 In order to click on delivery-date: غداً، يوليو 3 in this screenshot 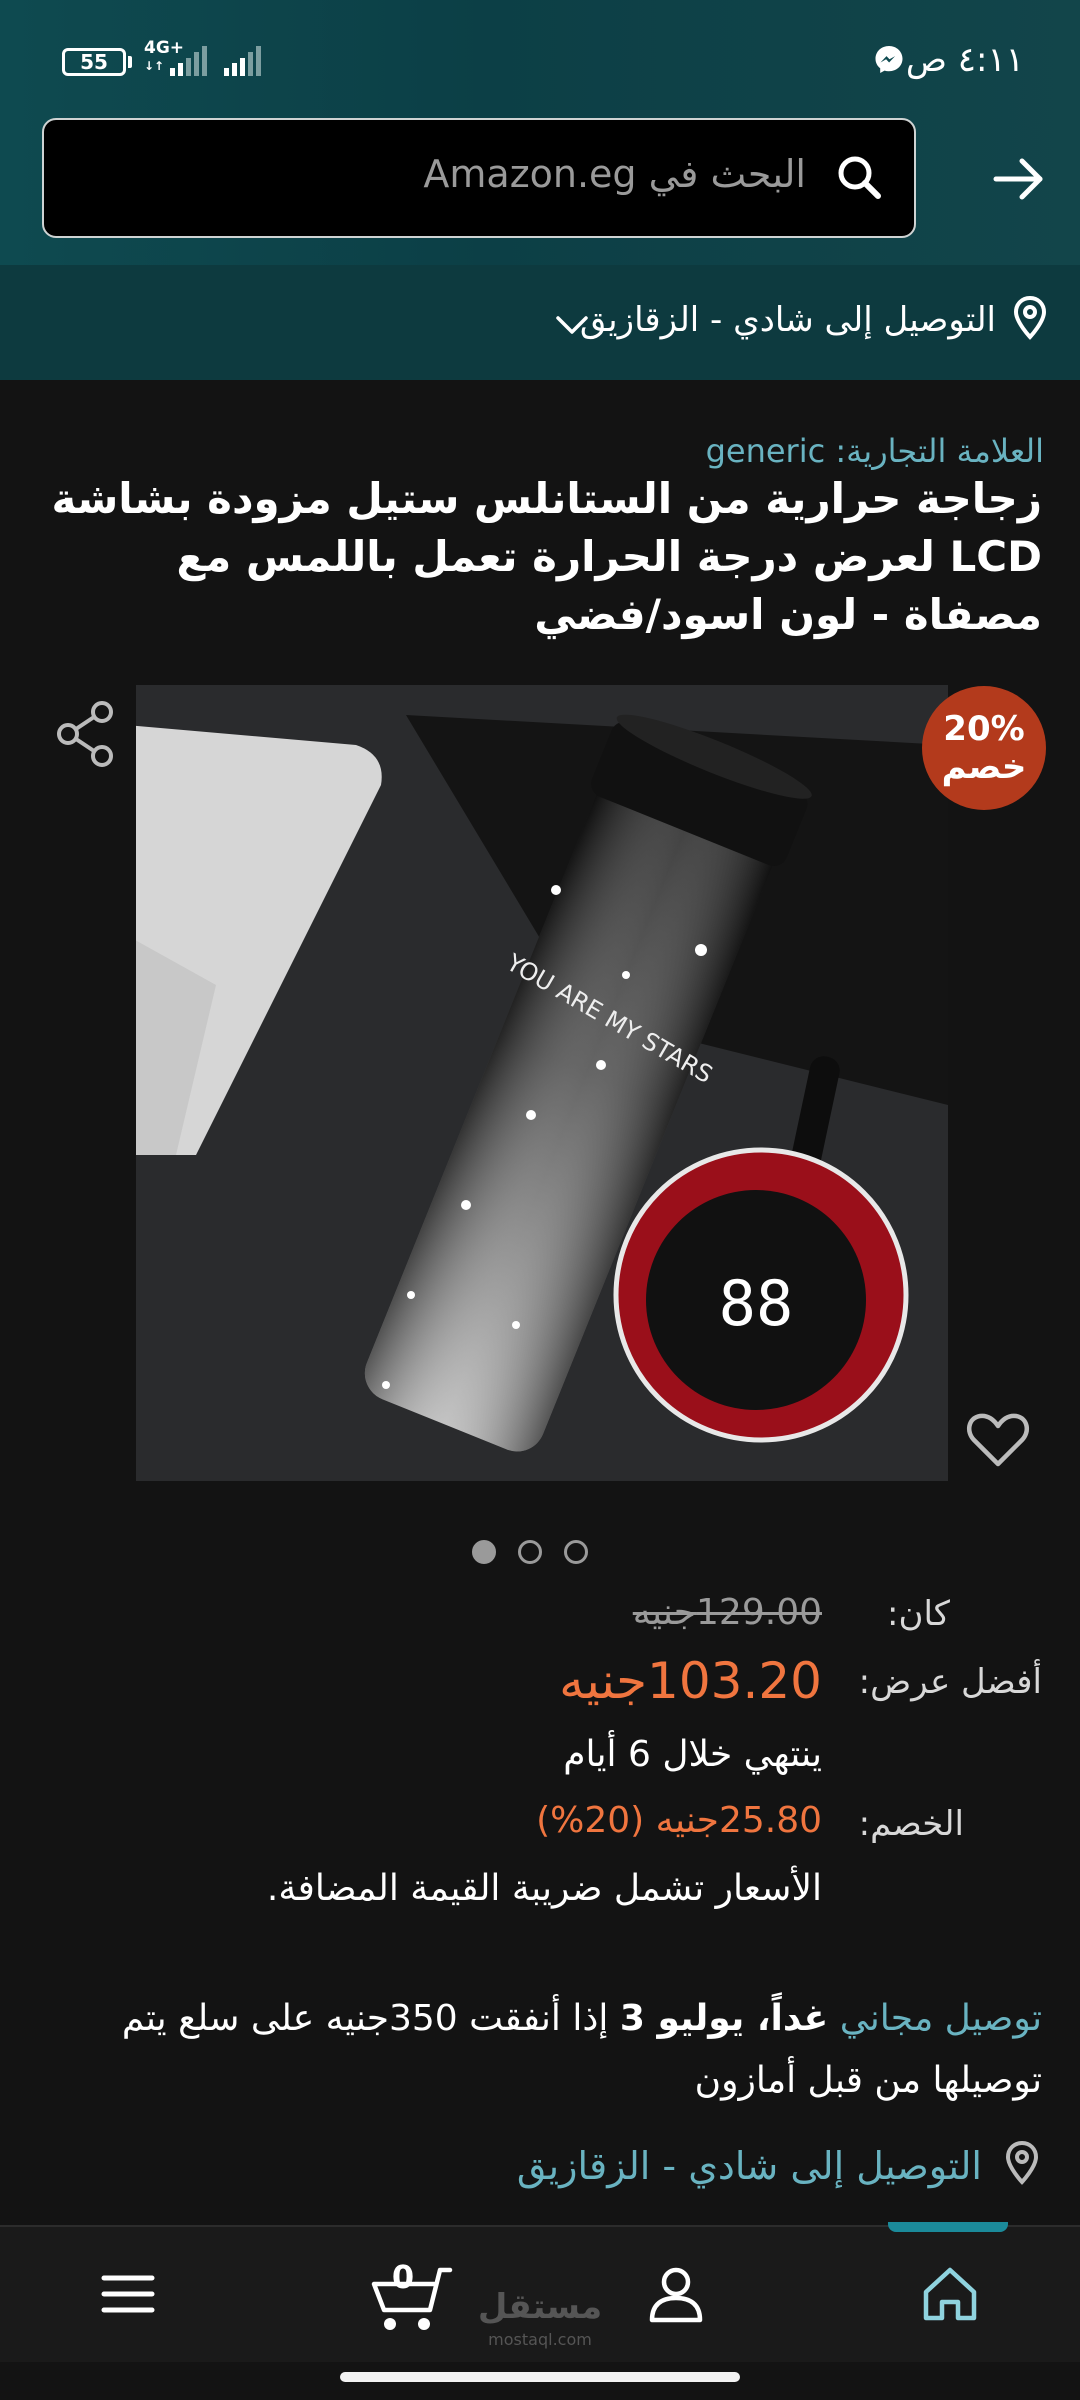, I will do `click(724, 2018)`.